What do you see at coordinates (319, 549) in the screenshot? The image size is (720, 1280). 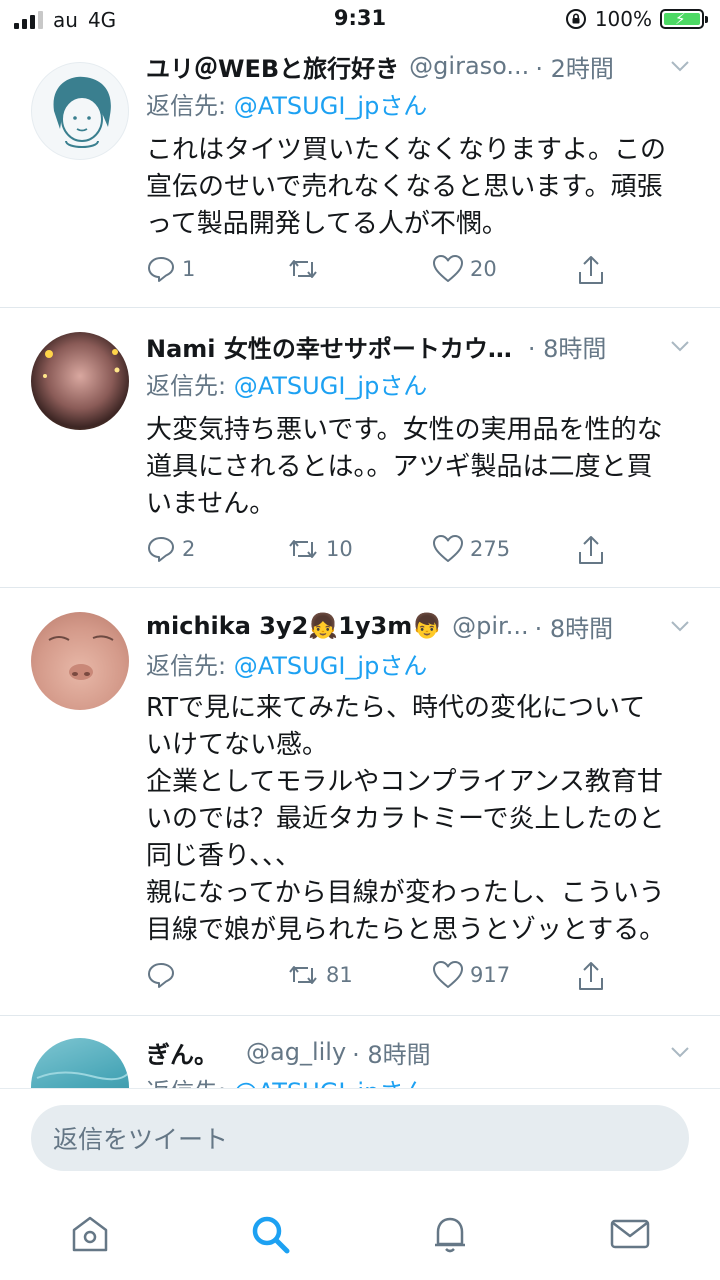 I see `retweet-button: 10` at bounding box center [319, 549].